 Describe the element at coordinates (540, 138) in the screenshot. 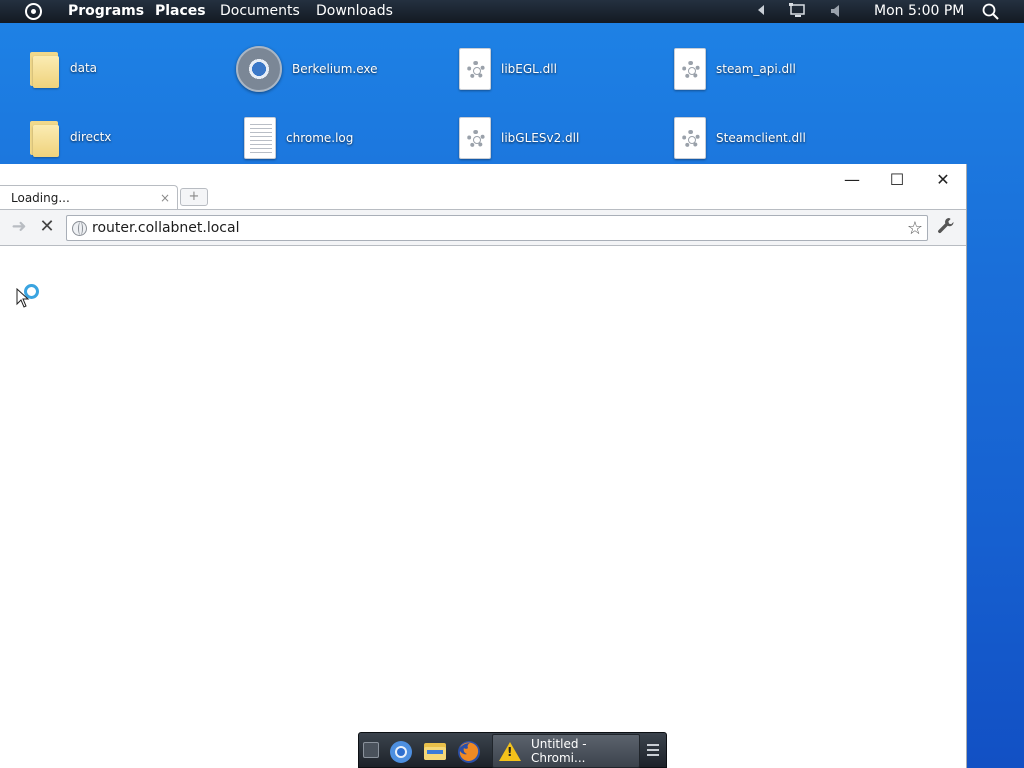

I see `desktop-icon-label: libGLESv2.dll` at that location.